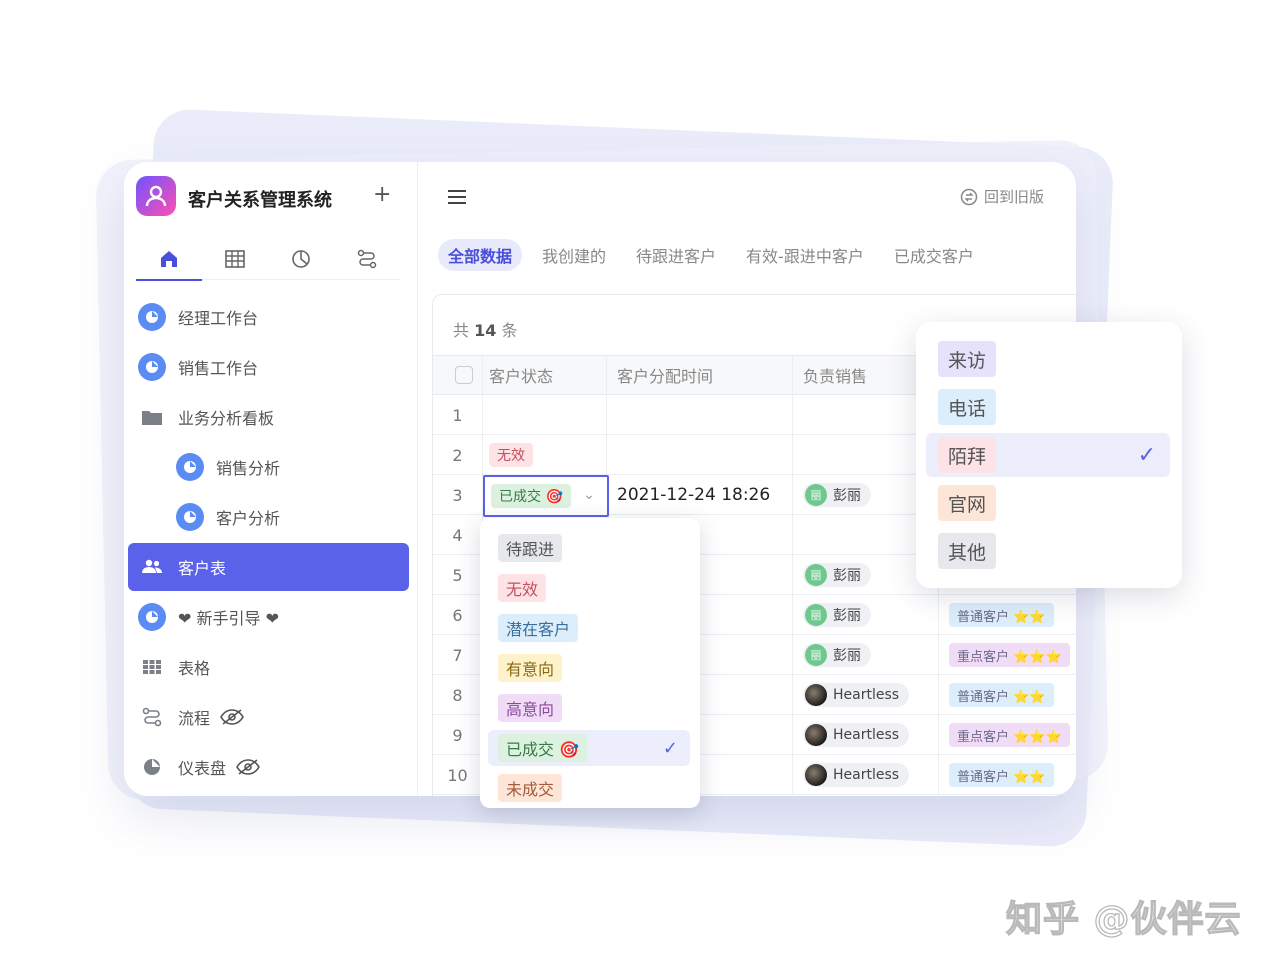  Describe the element at coordinates (248, 468) in the screenshot. I see `sidebar-item-label: 销售分析` at that location.